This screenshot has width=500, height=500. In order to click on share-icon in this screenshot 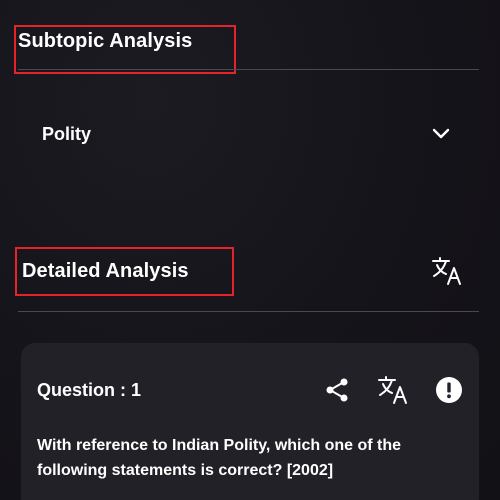, I will do `click(337, 390)`.